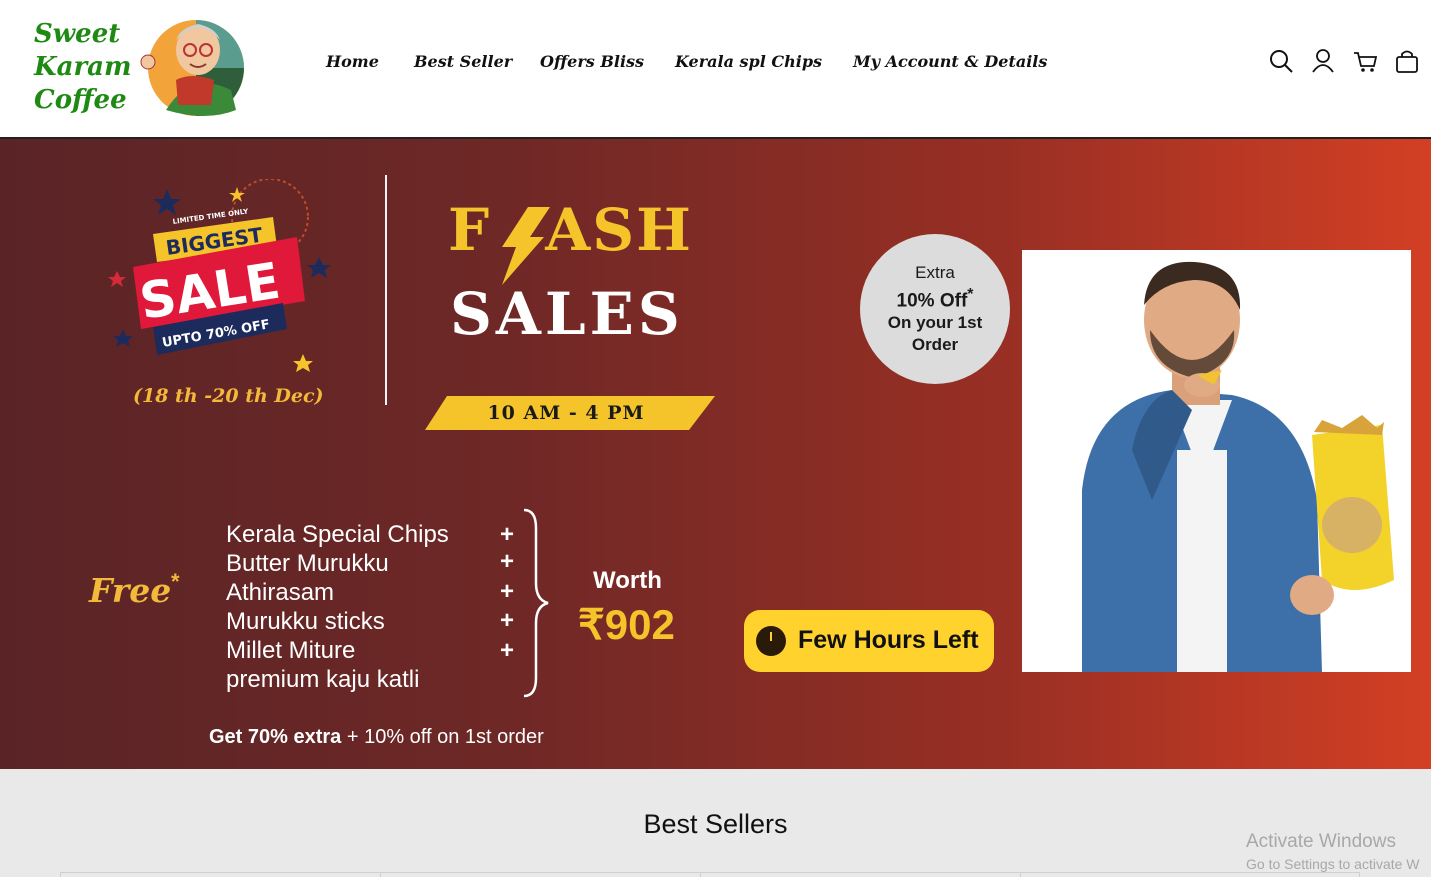  What do you see at coordinates (935, 299) in the screenshot?
I see `extra-percent: 10% Off*` at bounding box center [935, 299].